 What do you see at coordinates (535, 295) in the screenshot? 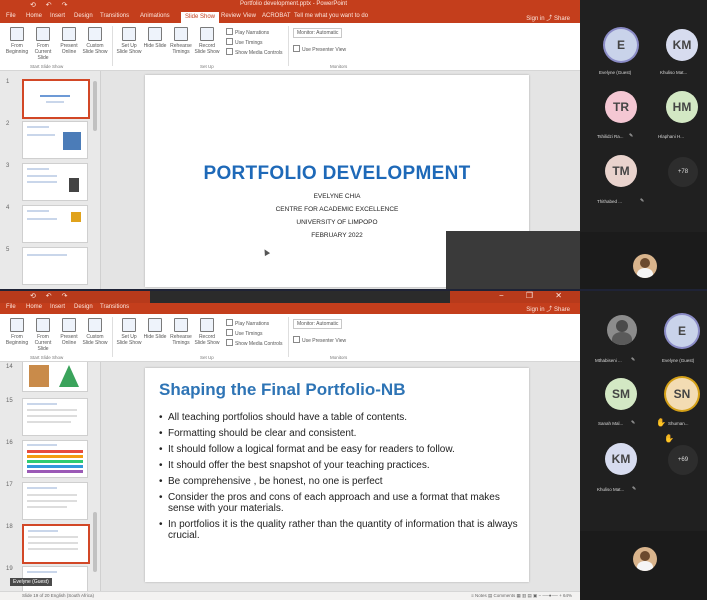
I see `window-controls: − ❐ ✕` at bounding box center [535, 295].